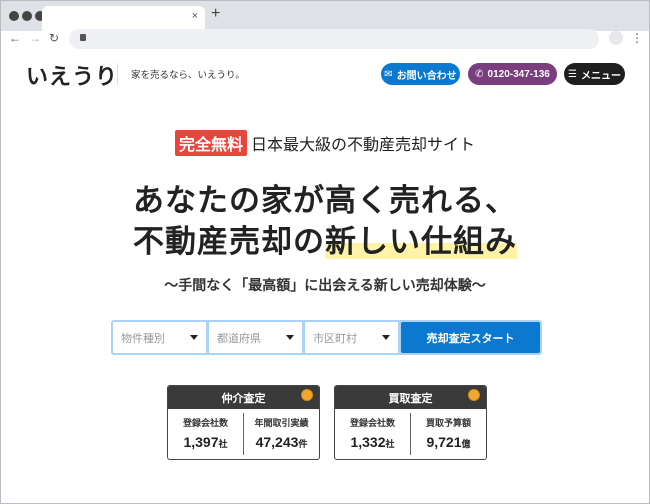 The image size is (650, 504). What do you see at coordinates (117, 74) in the screenshot?
I see `divider` at bounding box center [117, 74].